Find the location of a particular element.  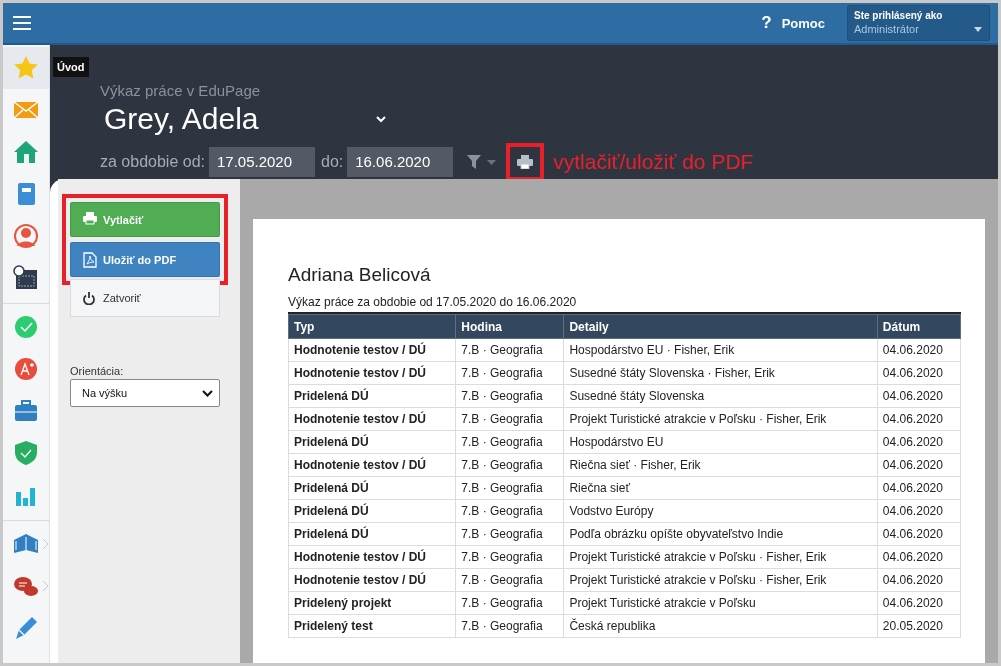

table-cell: Vodstvo Európy is located at coordinates (720, 511).